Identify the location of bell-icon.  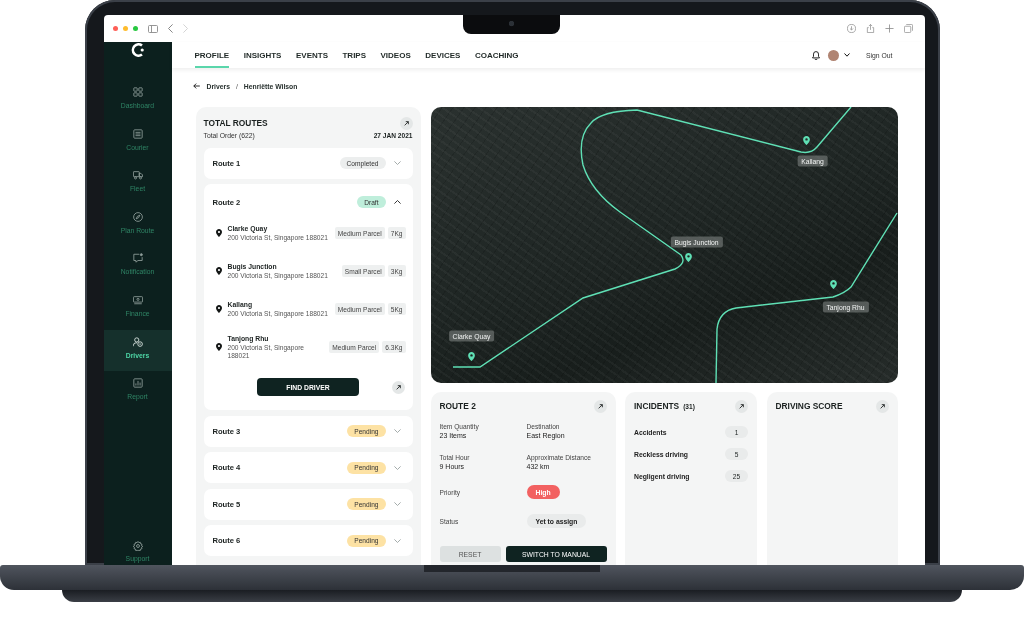
(816, 55).